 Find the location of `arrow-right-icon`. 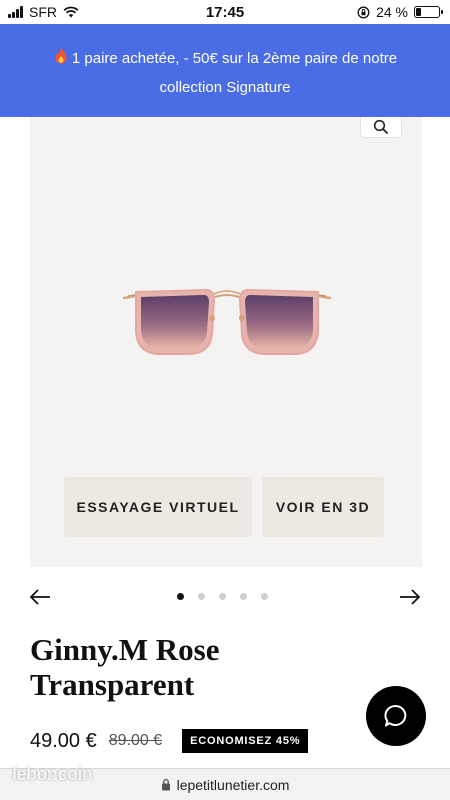

arrow-right-icon is located at coordinates (410, 597).